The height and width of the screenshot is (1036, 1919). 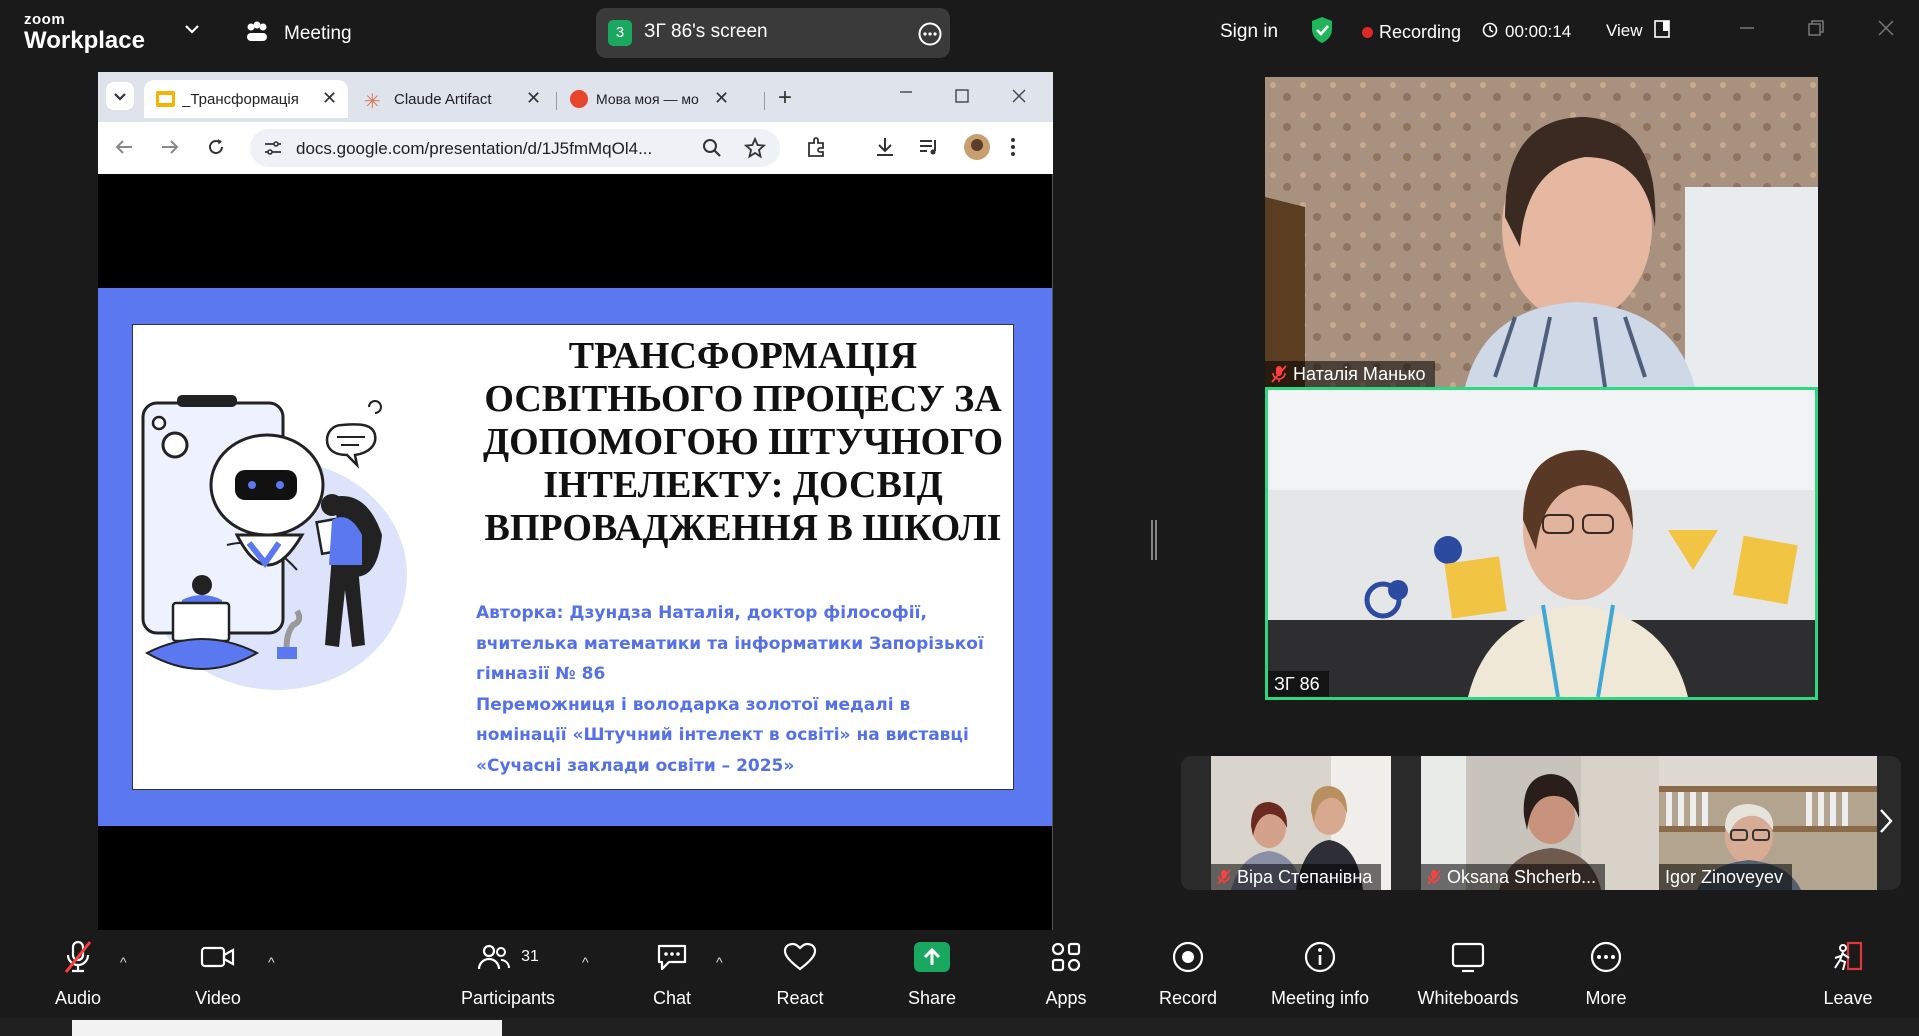 I want to click on zoom-lens-icon, so click(x=712, y=148).